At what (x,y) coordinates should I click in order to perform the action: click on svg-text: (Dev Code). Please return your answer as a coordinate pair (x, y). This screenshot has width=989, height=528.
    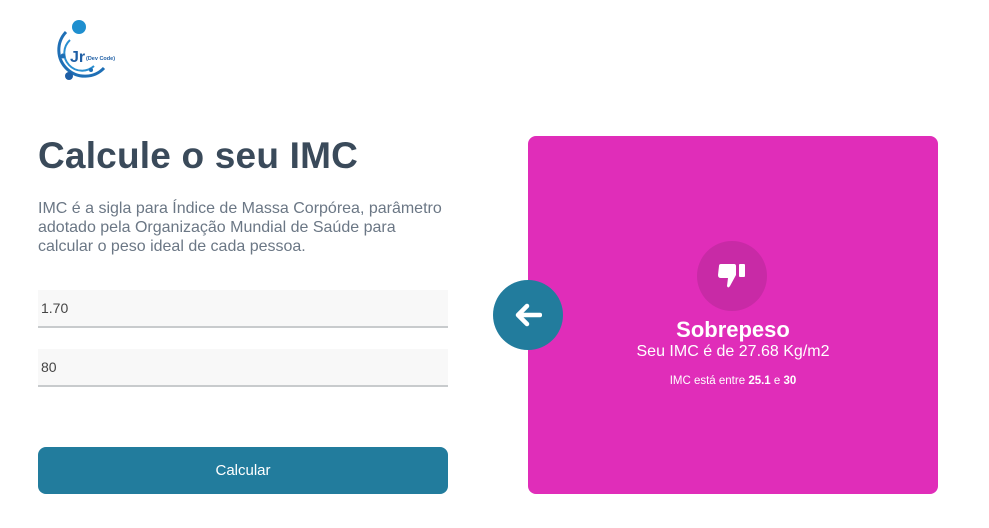
    Looking at the image, I should click on (100, 59).